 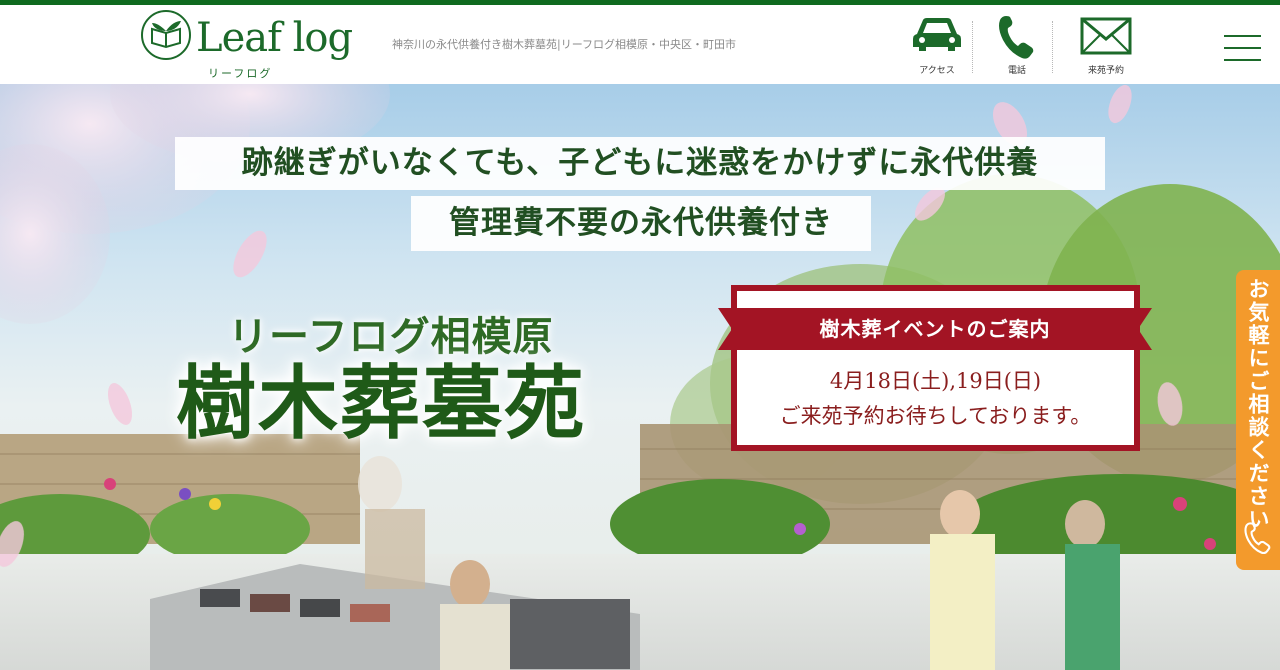 What do you see at coordinates (937, 71) in the screenshot?
I see `nav-access-label: アクセス` at bounding box center [937, 71].